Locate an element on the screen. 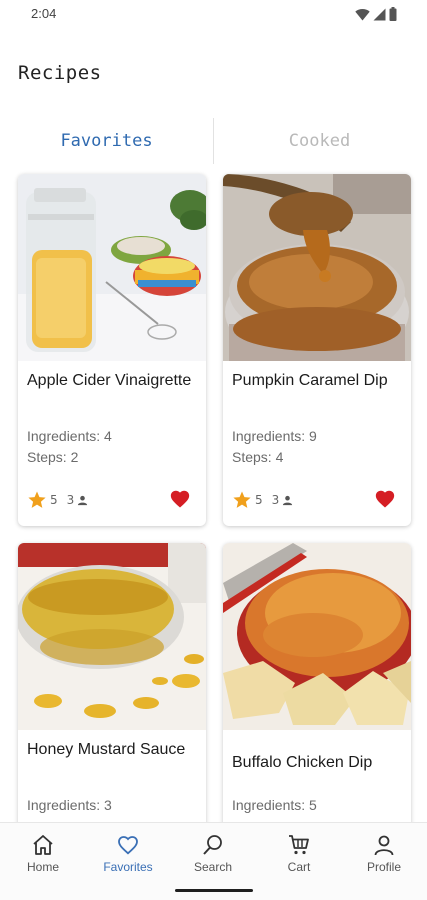  ingredient-count: Ingredients: 9 is located at coordinates (274, 436).